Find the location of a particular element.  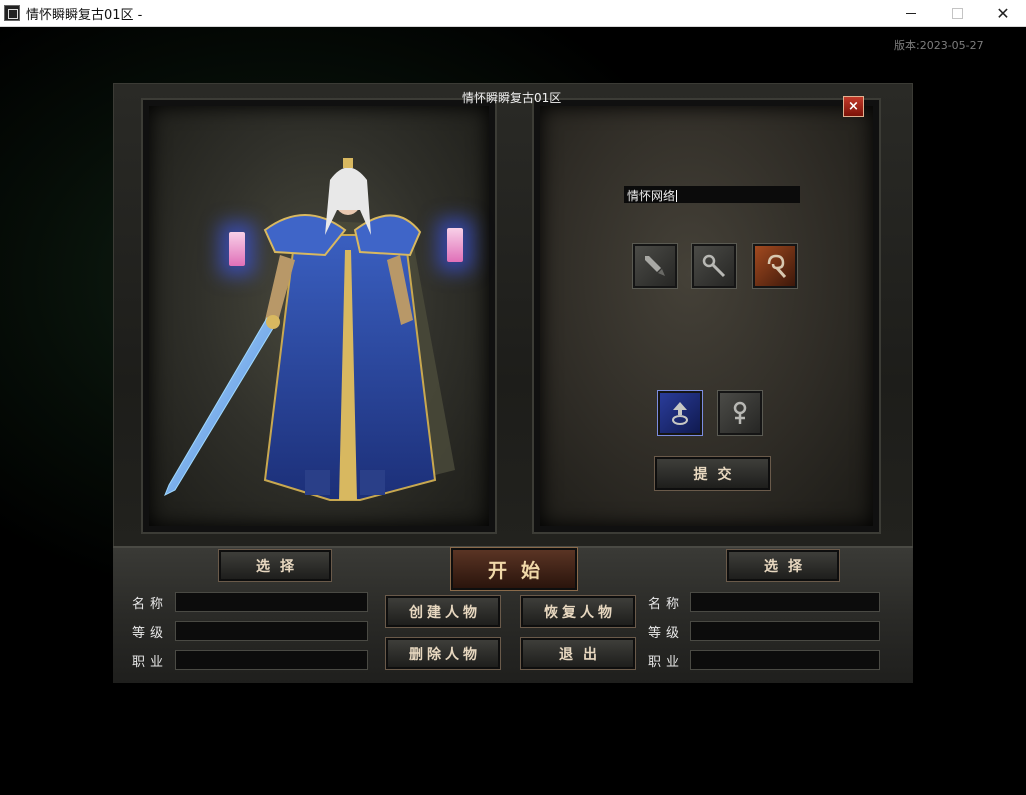

minimize-button is located at coordinates (911, 13).